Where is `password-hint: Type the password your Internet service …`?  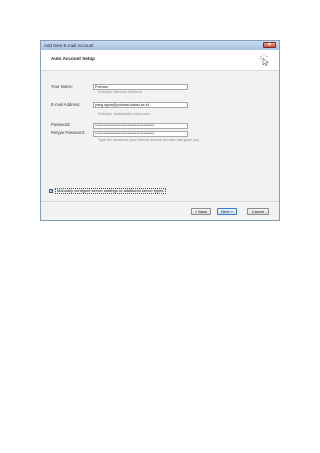 password-hint: Type the password your Internet service … is located at coordinates (149, 140).